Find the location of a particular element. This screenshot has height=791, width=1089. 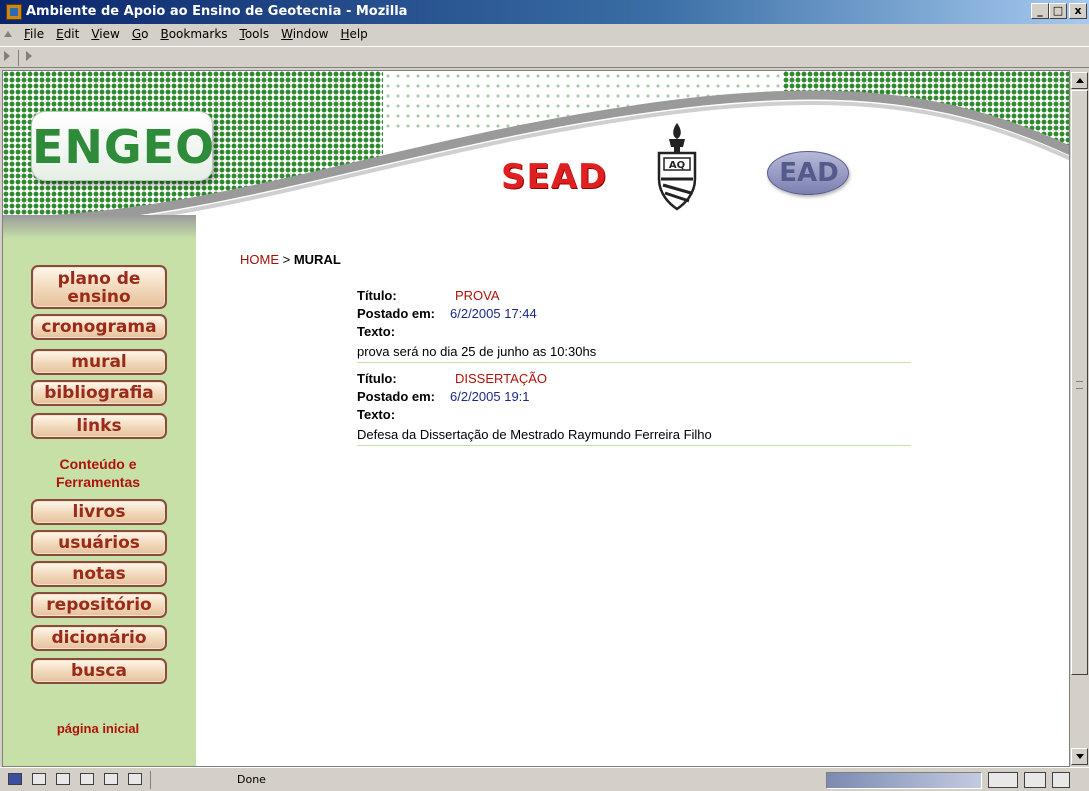

scrollbar-thumb is located at coordinates (1079, 382).